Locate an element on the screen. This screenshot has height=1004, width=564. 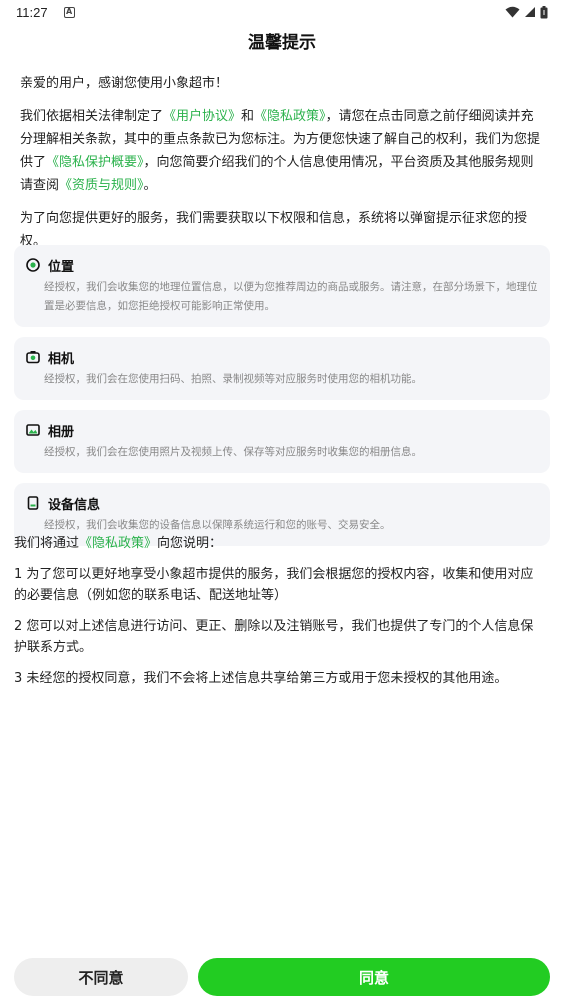
text-segment: 。 is located at coordinates (150, 185).